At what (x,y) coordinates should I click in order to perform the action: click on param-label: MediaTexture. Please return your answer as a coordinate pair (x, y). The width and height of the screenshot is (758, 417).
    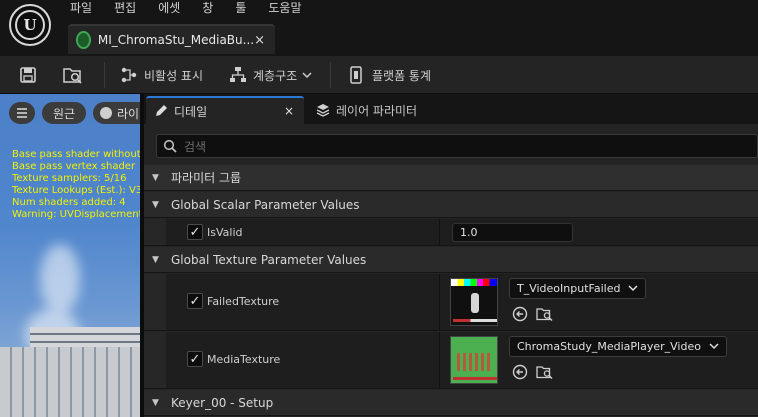
    Looking at the image, I should click on (244, 359).